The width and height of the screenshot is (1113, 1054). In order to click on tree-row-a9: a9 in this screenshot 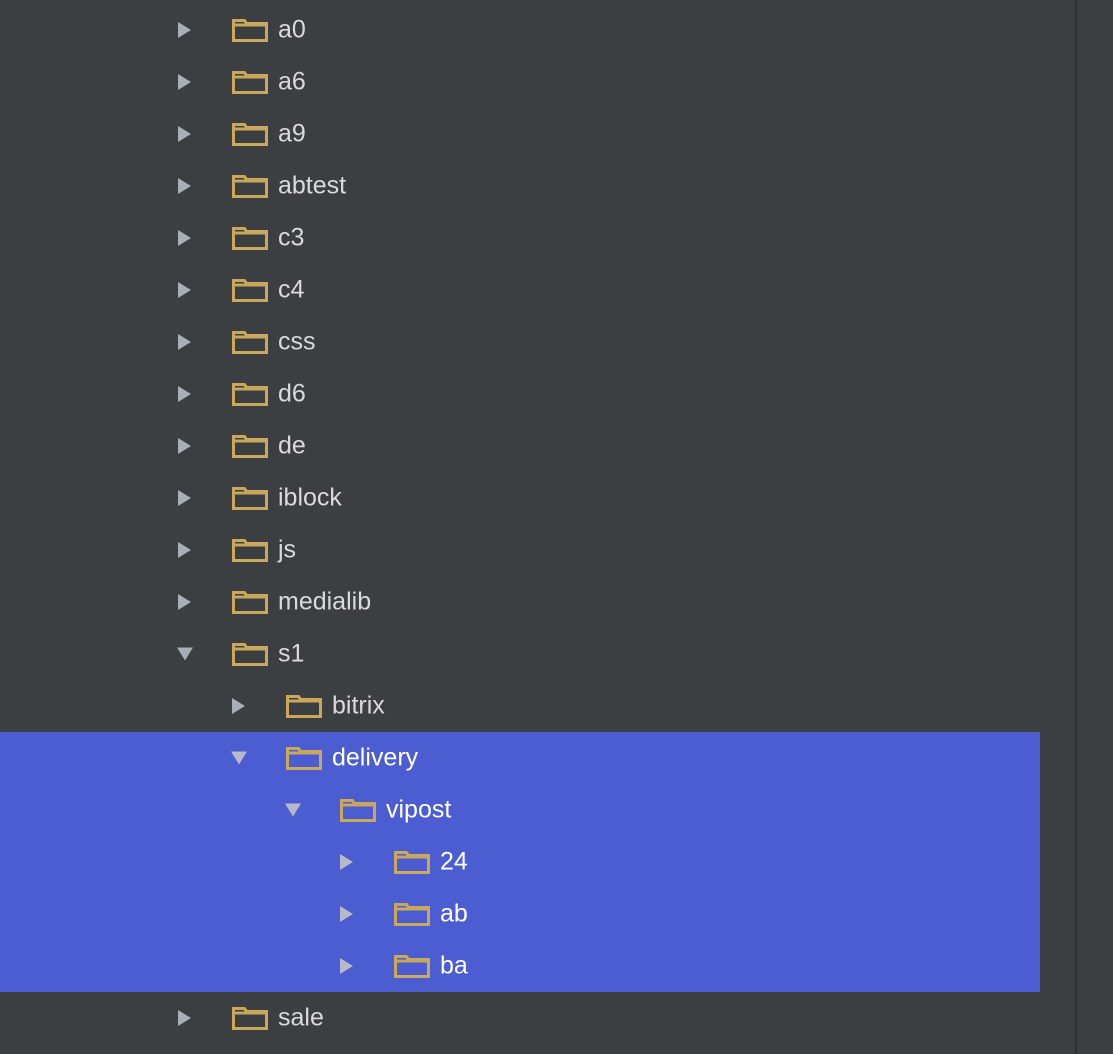, I will do `click(520, 134)`.